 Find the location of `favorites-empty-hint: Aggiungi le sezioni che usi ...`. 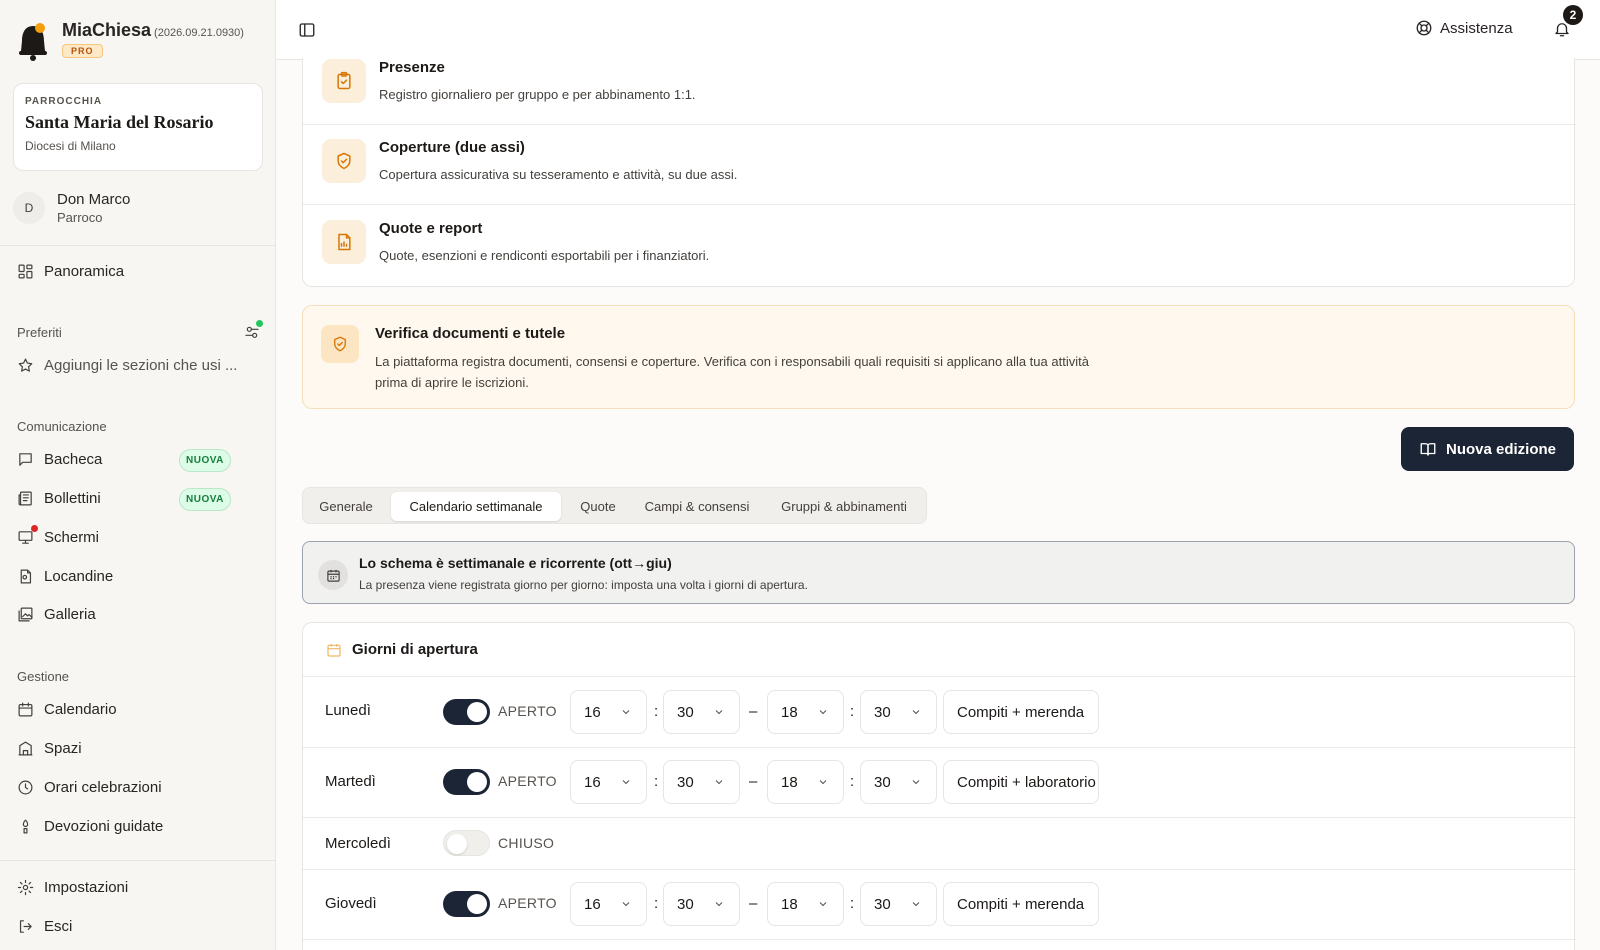

favorites-empty-hint: Aggiungi le sezioni che usi ... is located at coordinates (127, 365).